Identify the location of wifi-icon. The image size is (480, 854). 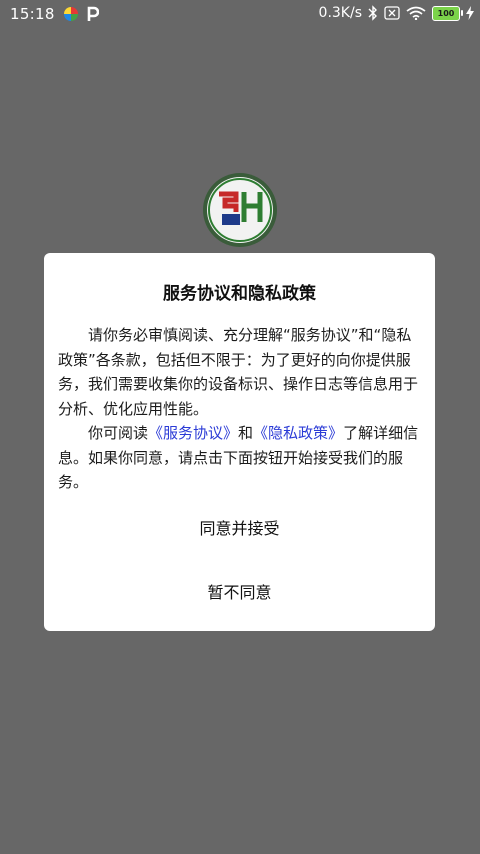
(416, 13).